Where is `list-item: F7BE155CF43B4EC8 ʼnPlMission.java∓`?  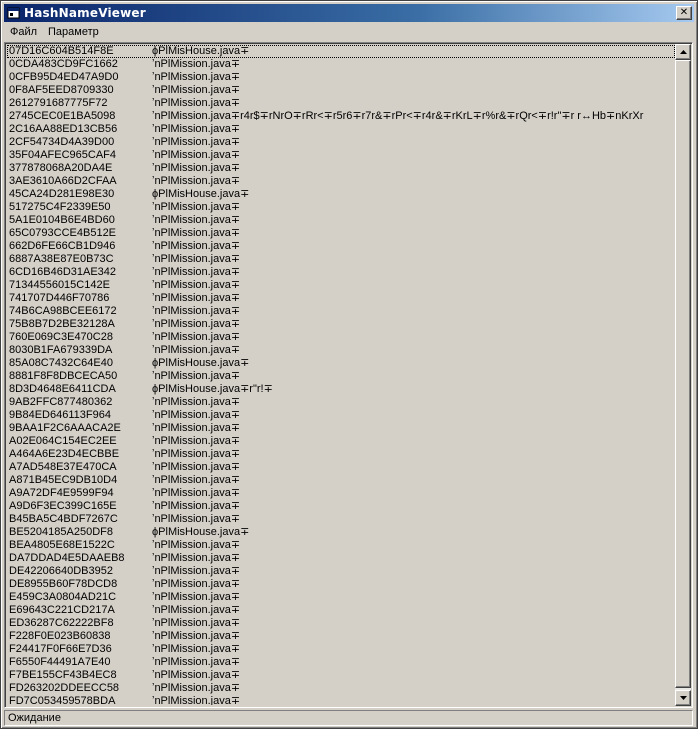
list-item: F7BE155CF43B4EC8 ʼnPlMission.java∓ is located at coordinates (341, 675).